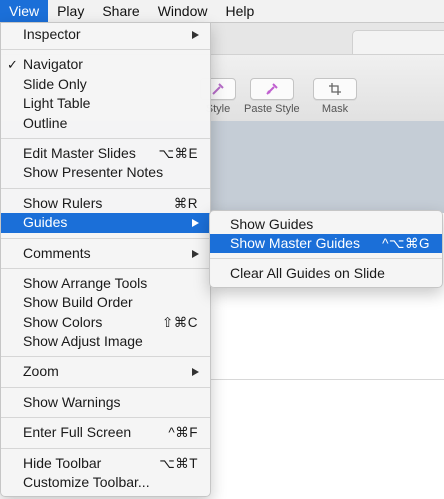 The image size is (444, 499). What do you see at coordinates (12, 65) in the screenshot?
I see `checkmark-icon: ✓` at bounding box center [12, 65].